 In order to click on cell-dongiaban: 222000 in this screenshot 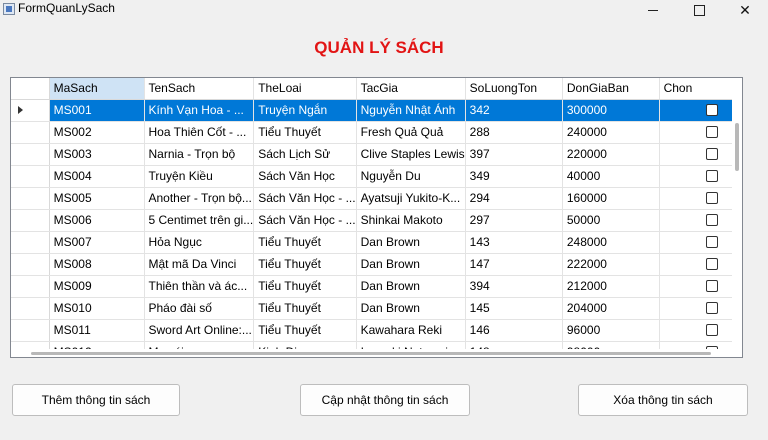, I will do `click(611, 264)`.